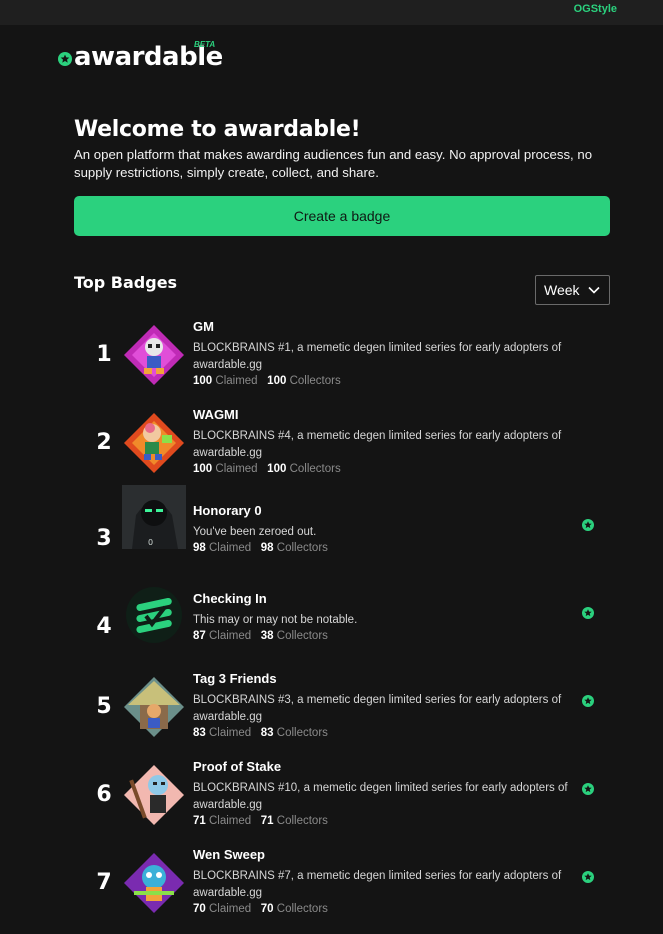 The height and width of the screenshot is (934, 663). Describe the element at coordinates (104, 354) in the screenshot. I see `badge-rank: 1` at that location.